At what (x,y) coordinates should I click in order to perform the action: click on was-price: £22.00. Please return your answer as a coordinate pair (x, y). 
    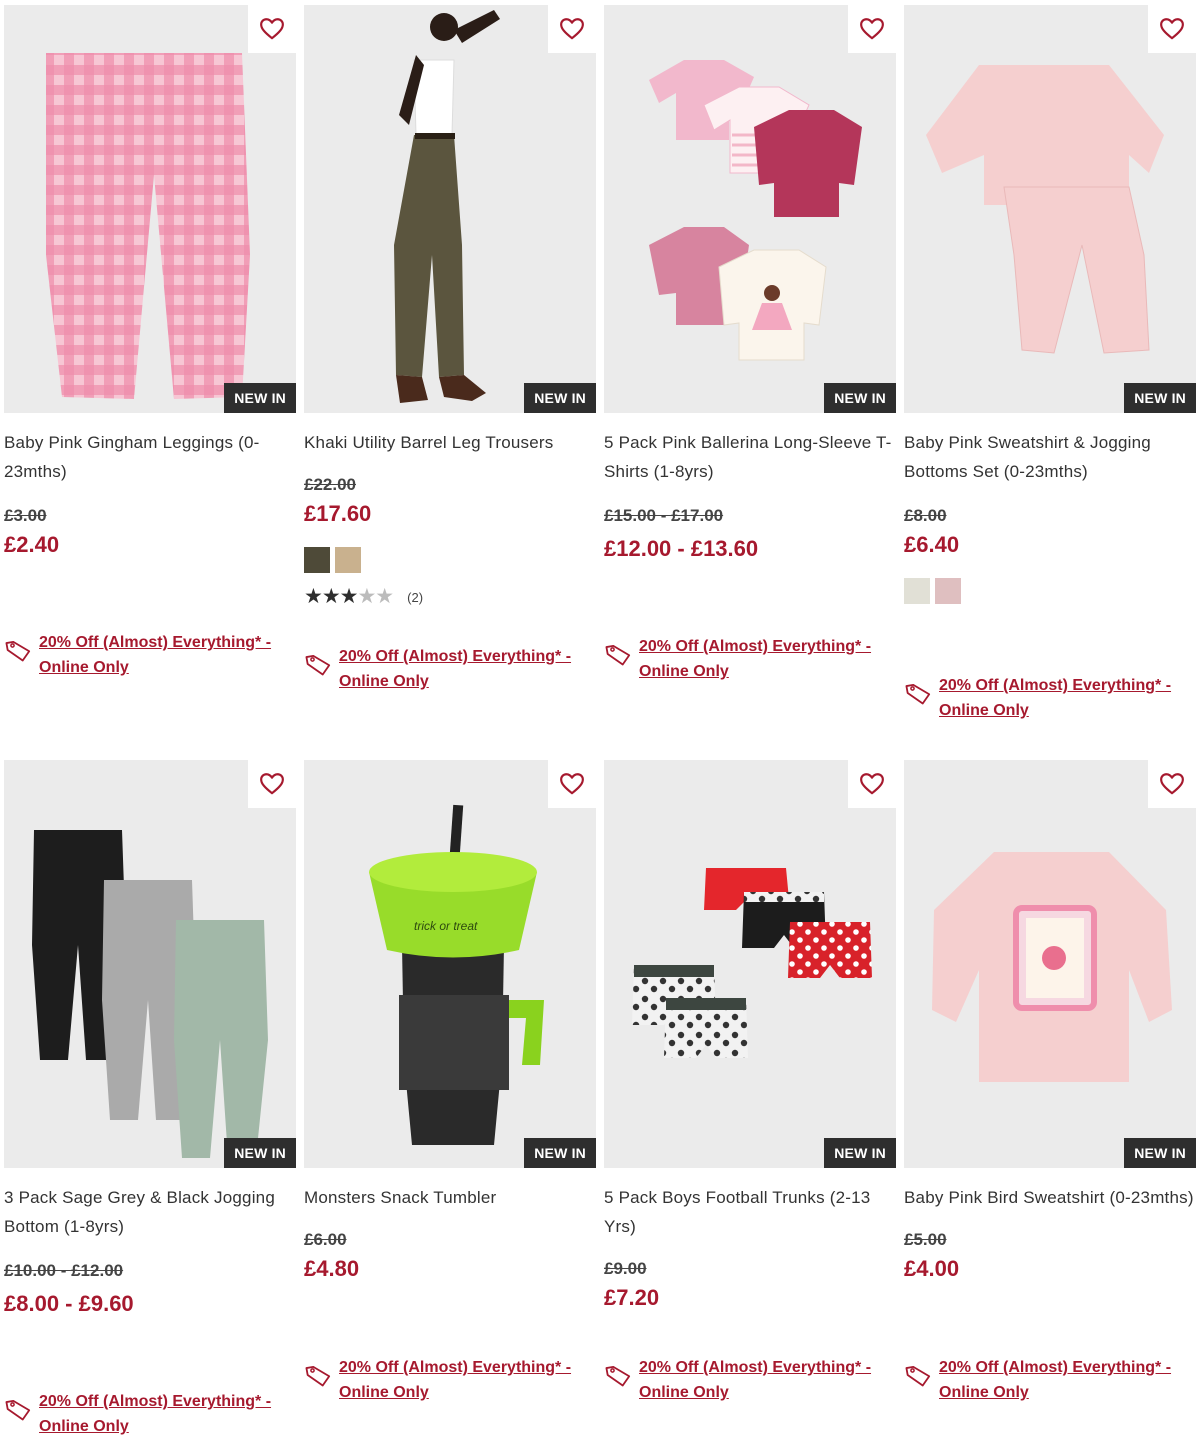
    Looking at the image, I should click on (330, 484).